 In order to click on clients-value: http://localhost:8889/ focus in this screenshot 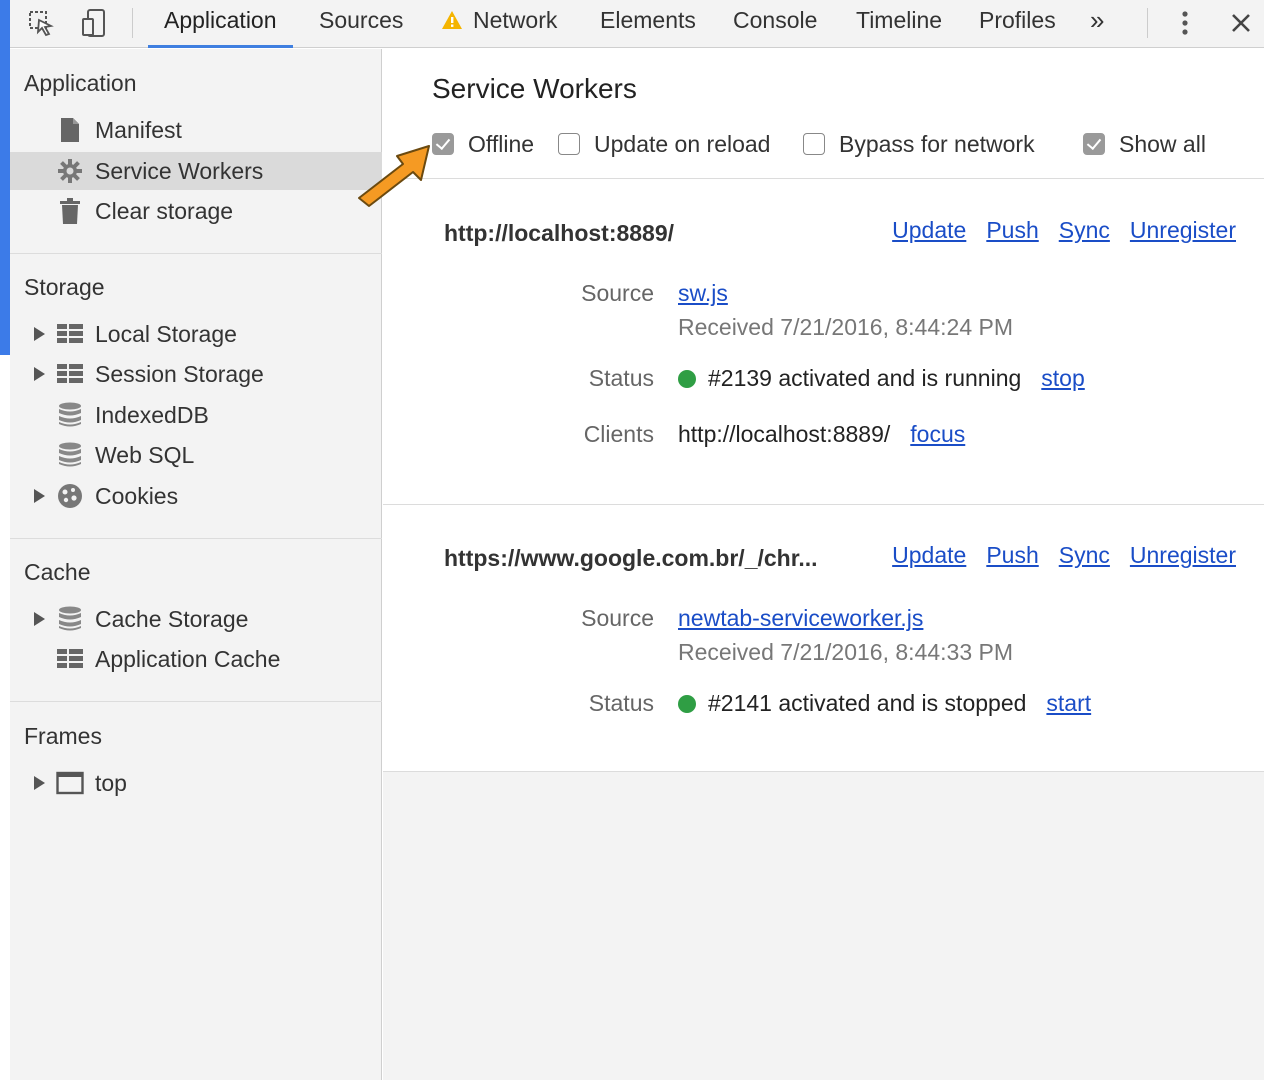, I will do `click(822, 434)`.